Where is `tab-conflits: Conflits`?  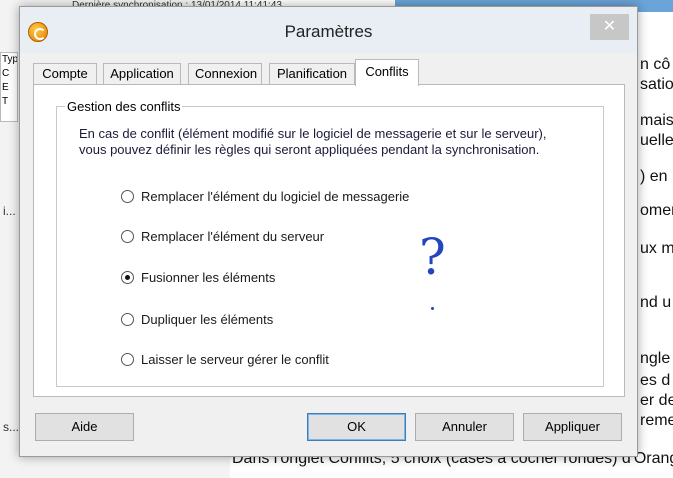
tab-conflits: Conflits is located at coordinates (387, 72).